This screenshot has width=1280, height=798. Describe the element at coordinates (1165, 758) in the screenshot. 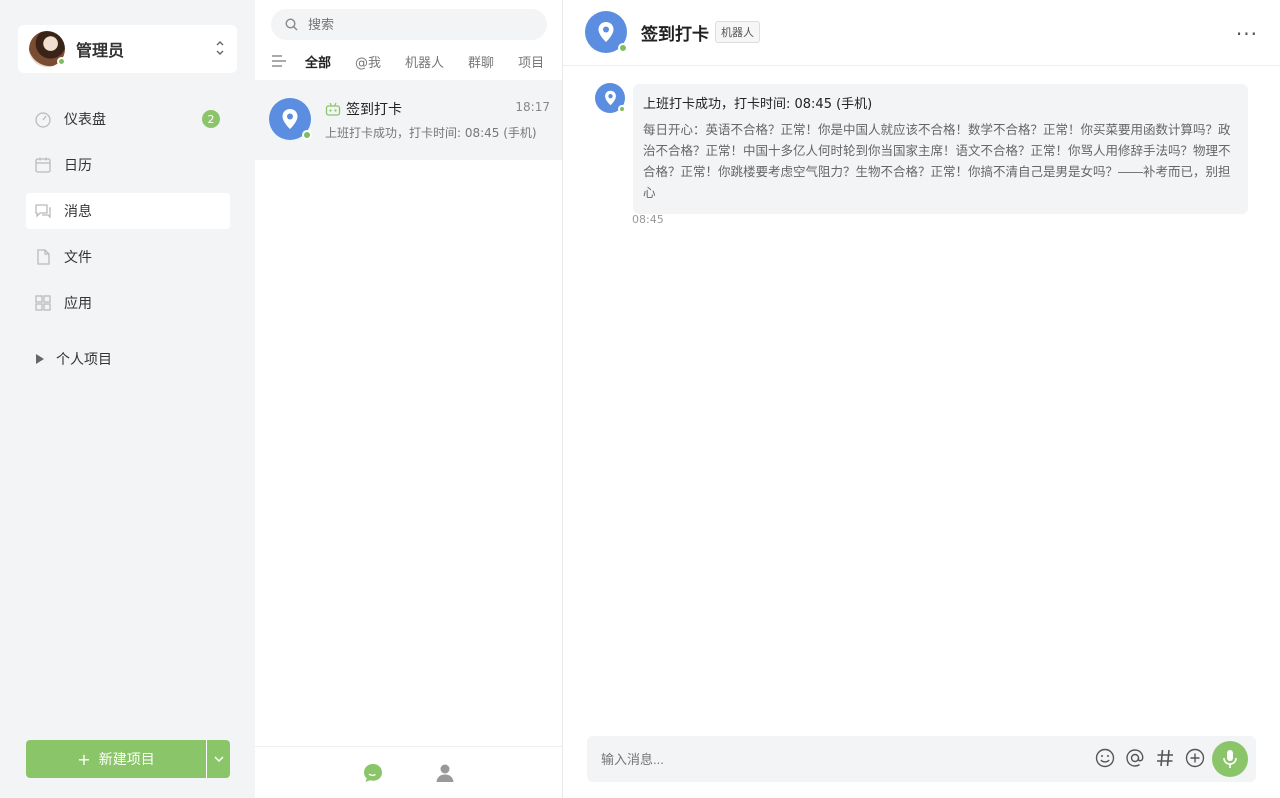

I see `hashtag-icon` at that location.